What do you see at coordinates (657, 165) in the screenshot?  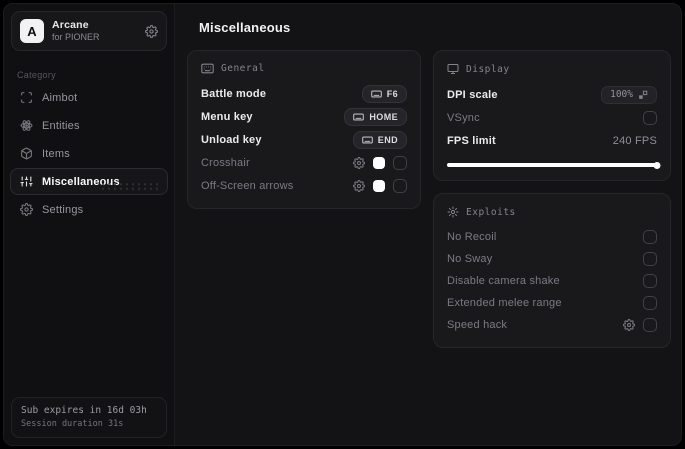 I see `slider-knob` at bounding box center [657, 165].